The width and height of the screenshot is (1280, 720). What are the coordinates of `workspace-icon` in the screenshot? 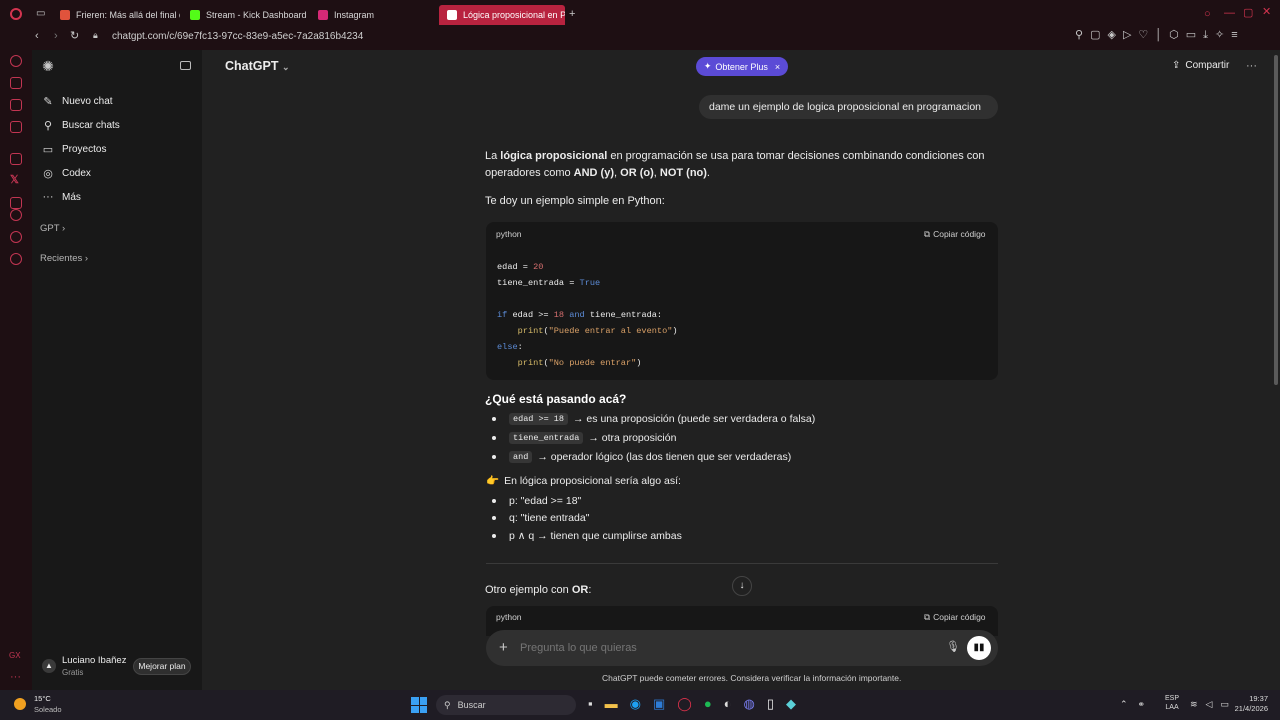 It's located at (16, 83).